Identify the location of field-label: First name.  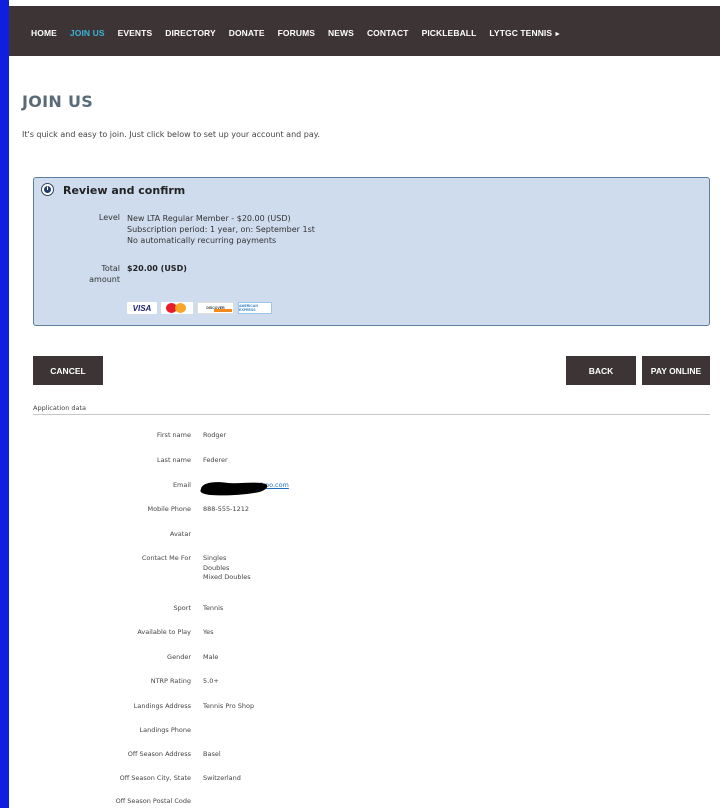
(173, 435).